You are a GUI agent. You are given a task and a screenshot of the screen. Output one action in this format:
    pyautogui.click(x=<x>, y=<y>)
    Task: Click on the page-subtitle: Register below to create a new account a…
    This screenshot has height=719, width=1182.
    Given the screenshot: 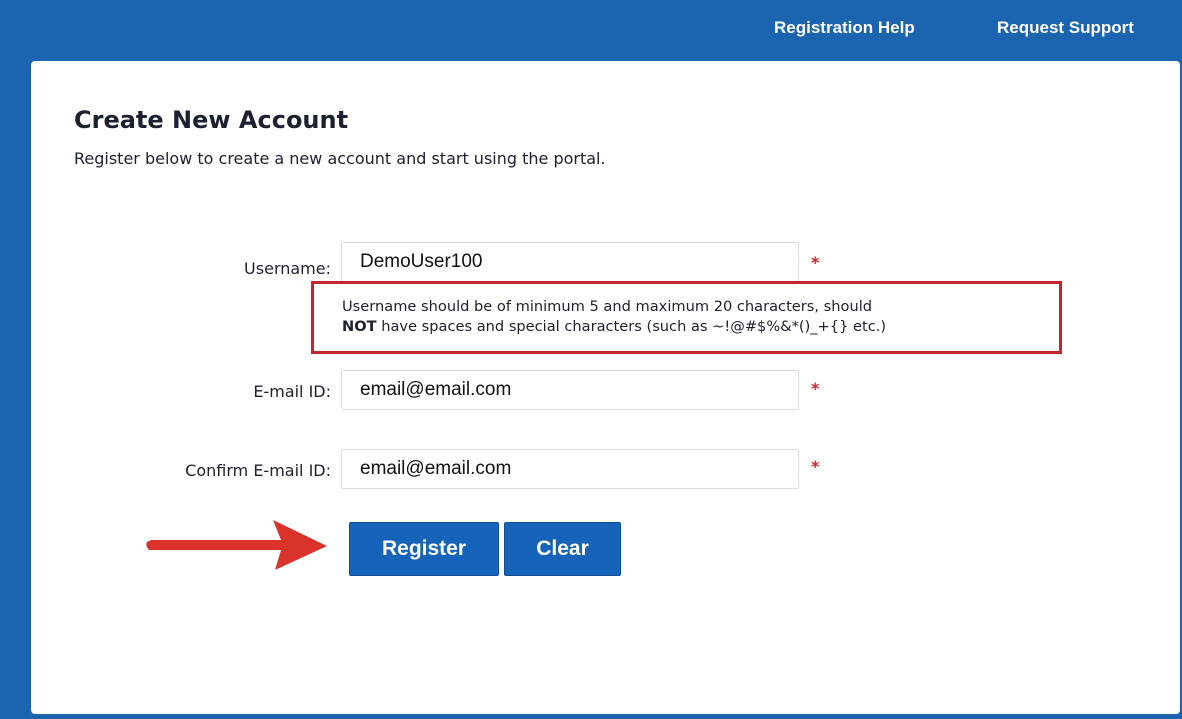 What is the action you would take?
    pyautogui.click(x=340, y=158)
    